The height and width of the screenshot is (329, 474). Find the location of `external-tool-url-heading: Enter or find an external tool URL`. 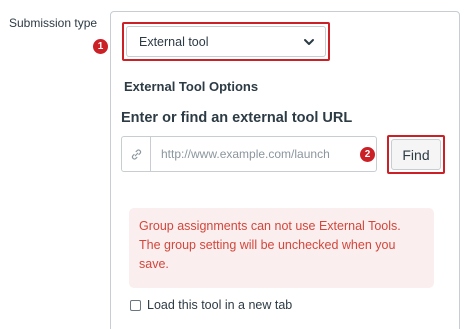

external-tool-url-heading: Enter or find an external tool URL is located at coordinates (237, 118).